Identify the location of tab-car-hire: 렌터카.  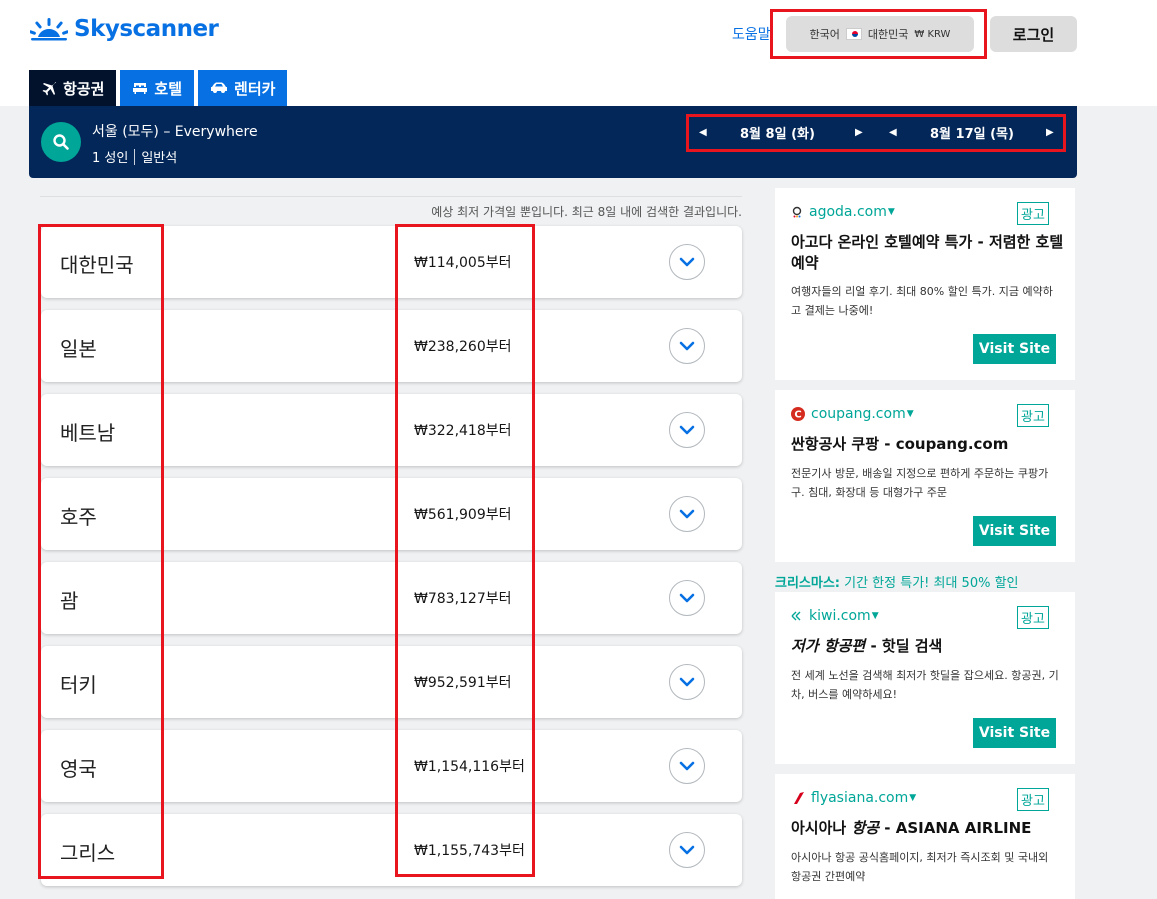
(243, 88).